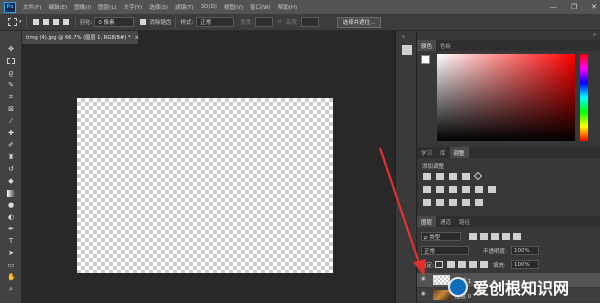  Describe the element at coordinates (453, 202) in the screenshot. I see `threshold-icon` at that location.